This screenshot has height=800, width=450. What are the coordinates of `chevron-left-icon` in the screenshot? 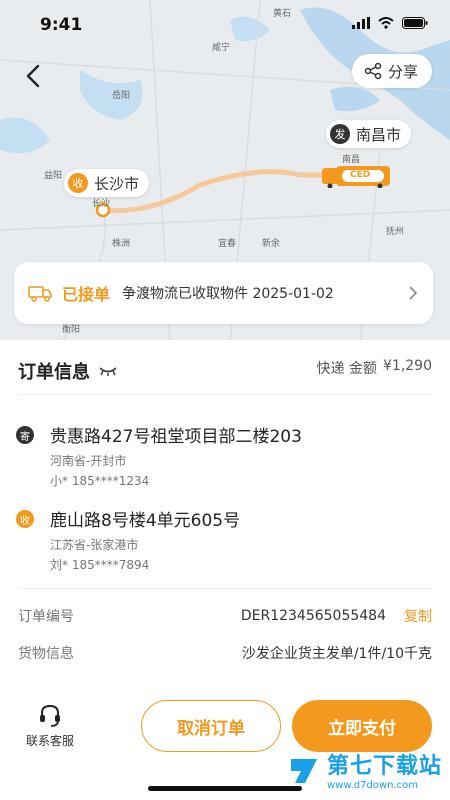 It's located at (33, 76).